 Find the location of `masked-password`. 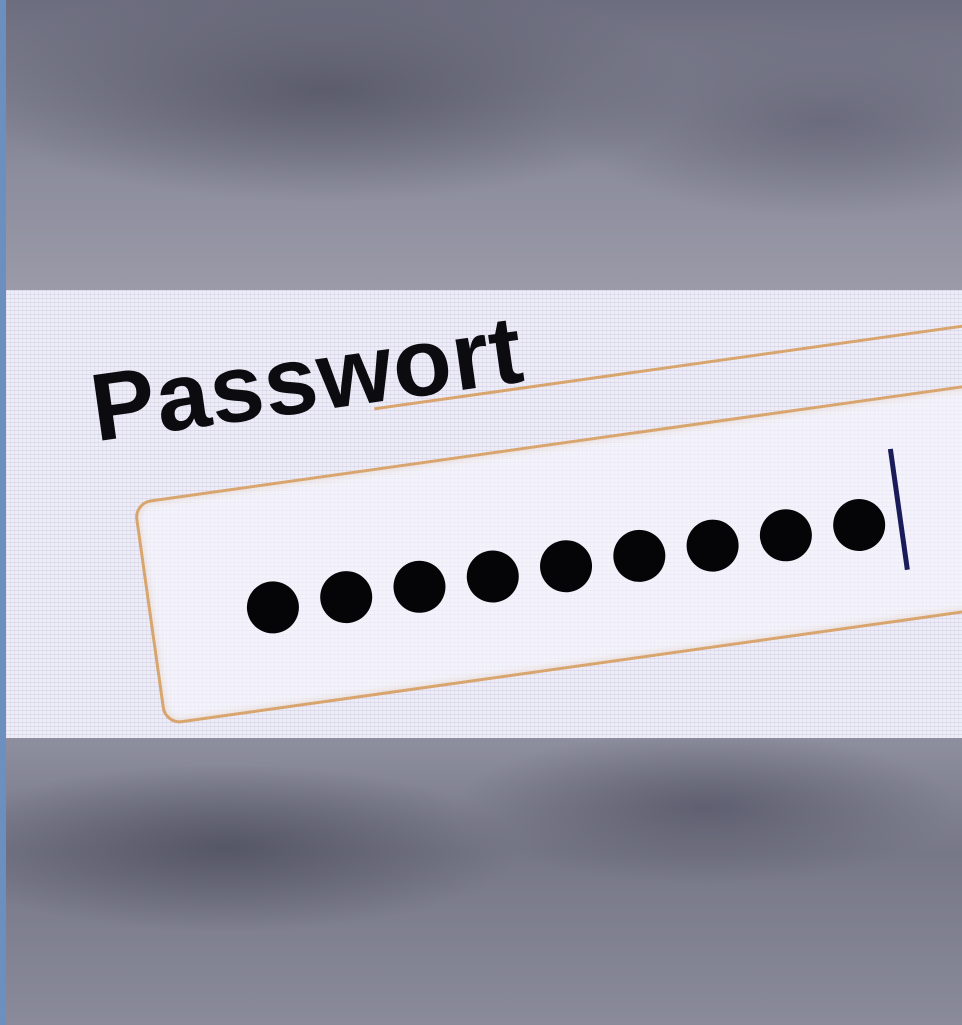

masked-password is located at coordinates (566, 566).